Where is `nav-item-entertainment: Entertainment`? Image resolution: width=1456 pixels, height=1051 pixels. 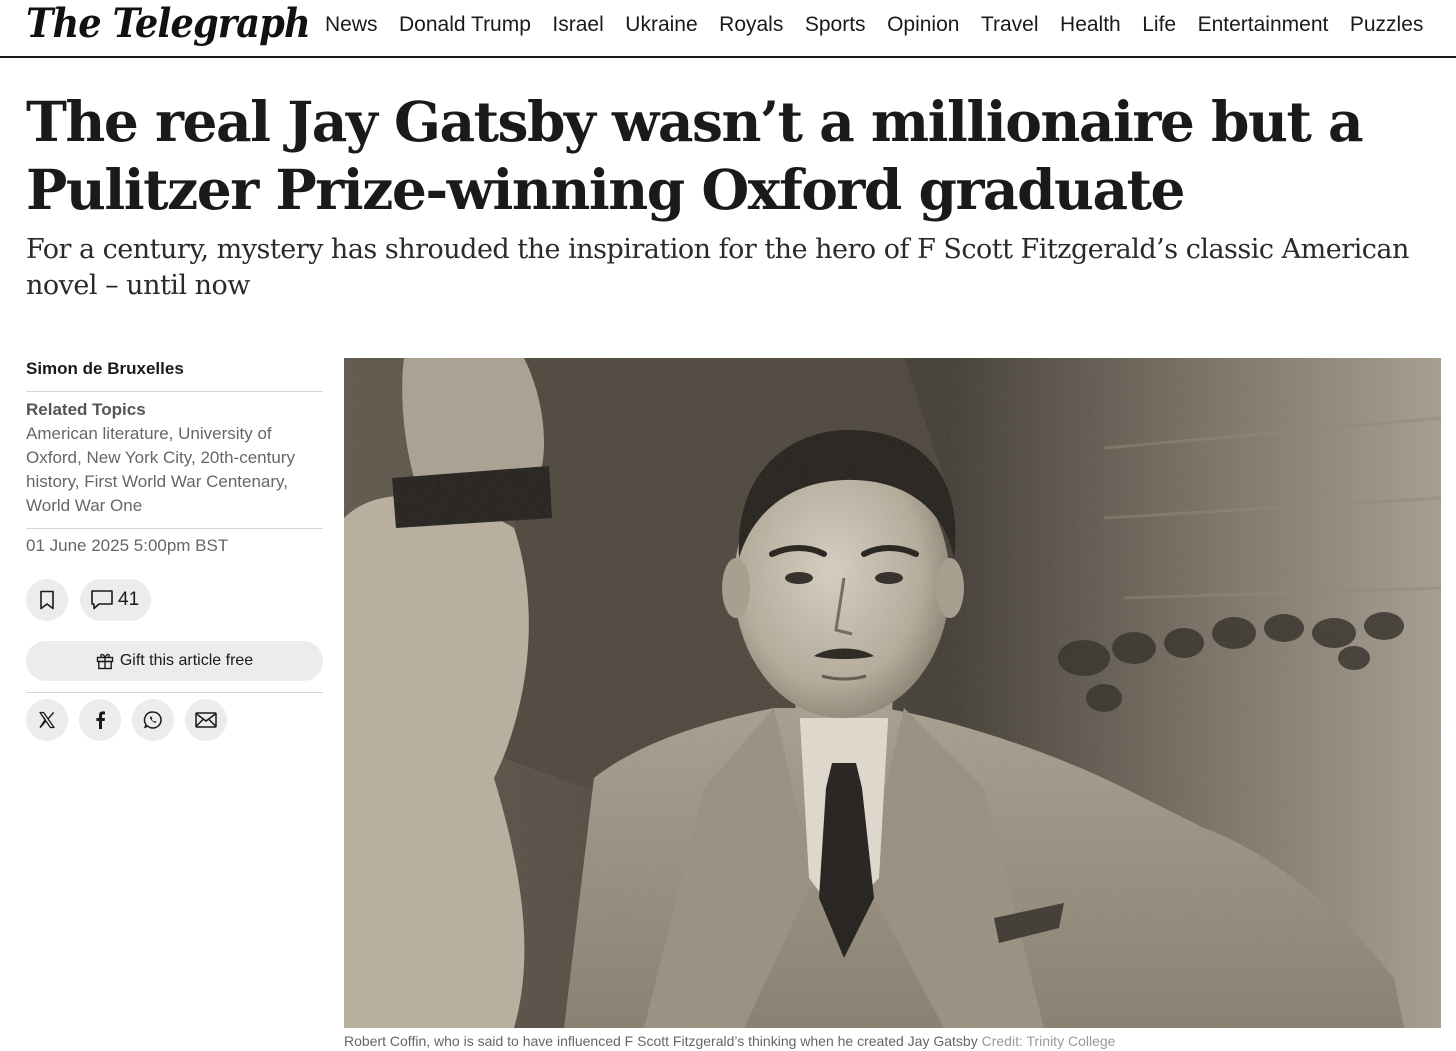
nav-item-entertainment: Entertainment is located at coordinates (1263, 25).